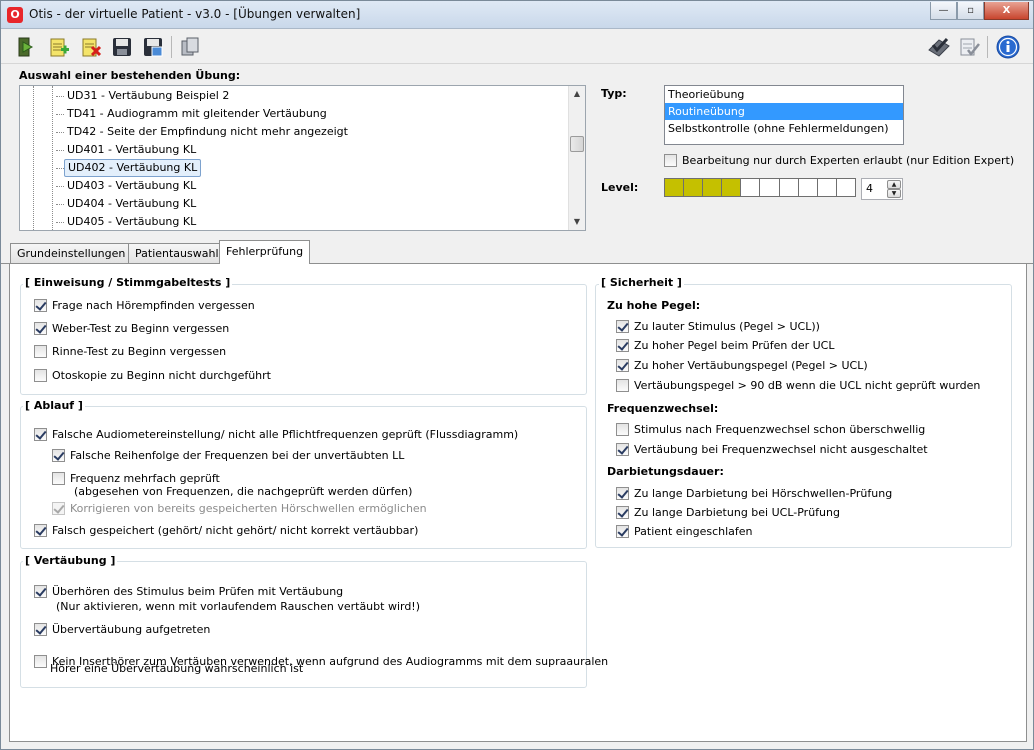 Image resolution: width=1034 pixels, height=750 pixels. What do you see at coordinates (128, 282) in the screenshot?
I see `group-title: [ Einweisung / Stimmgabeltests ]` at bounding box center [128, 282].